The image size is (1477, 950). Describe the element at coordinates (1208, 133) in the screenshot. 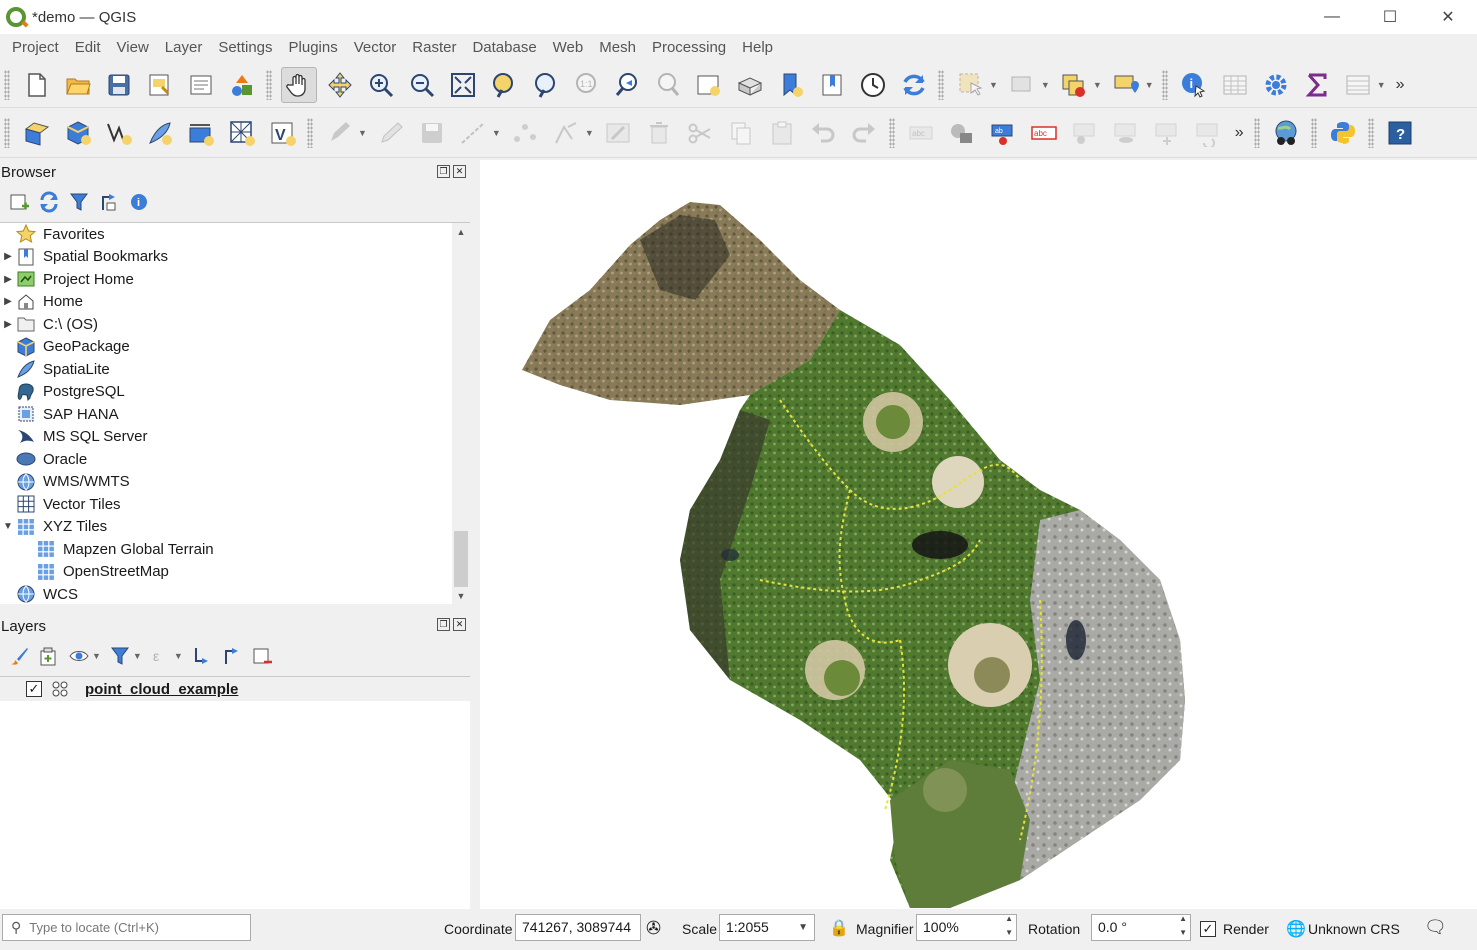

I see `rotate-label-button` at that location.